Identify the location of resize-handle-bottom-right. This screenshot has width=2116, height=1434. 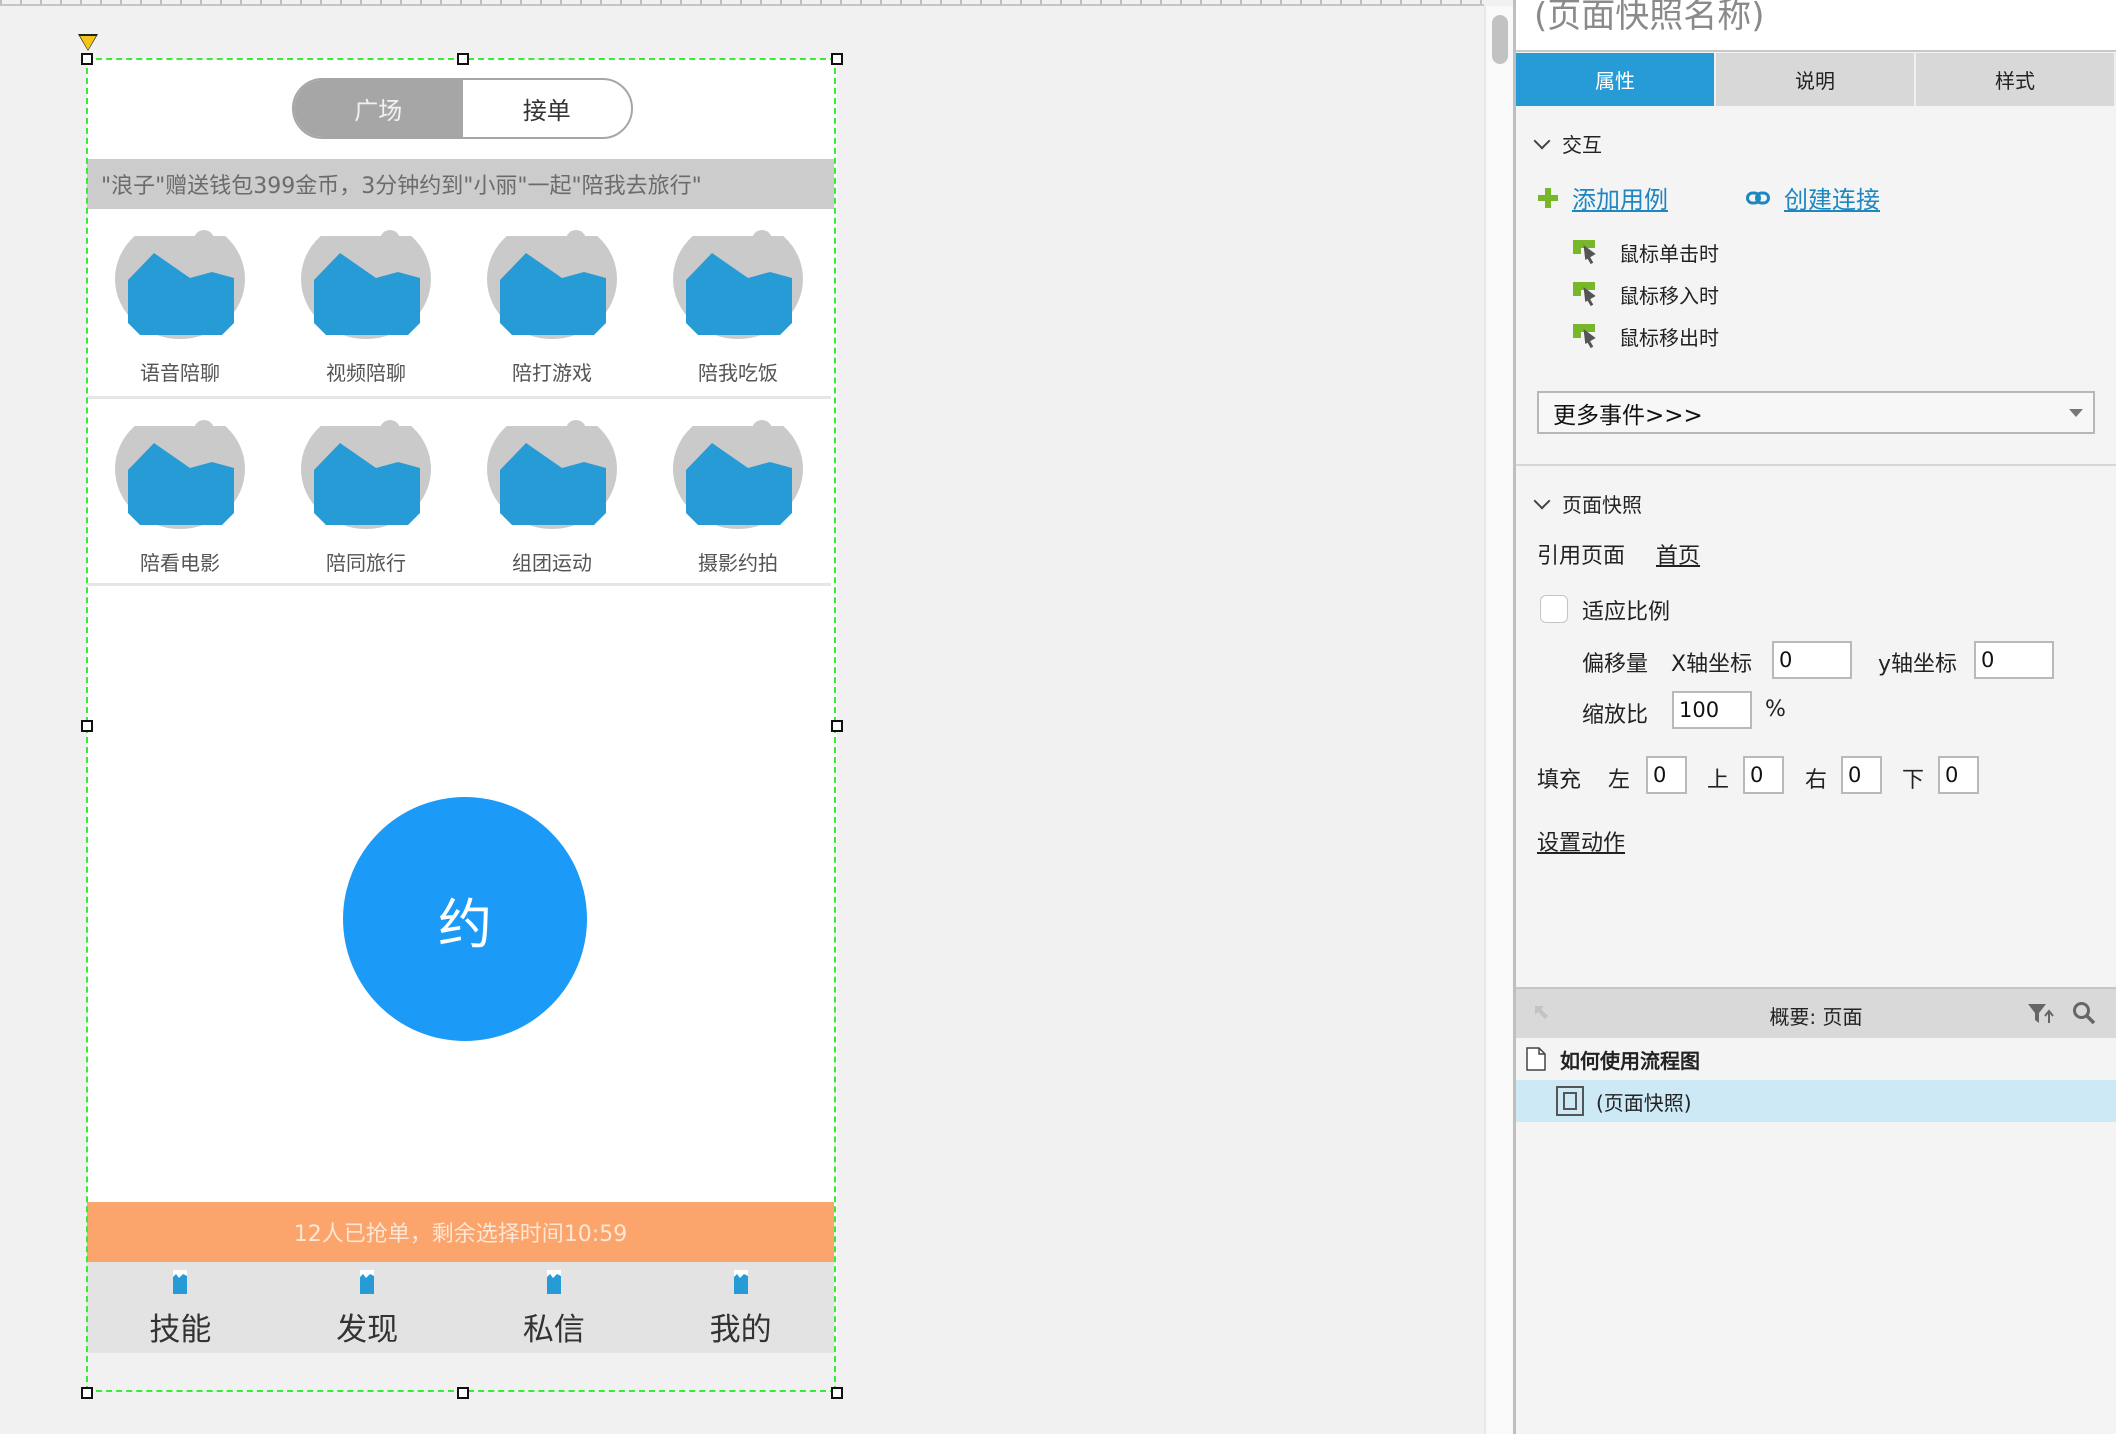
(837, 1393).